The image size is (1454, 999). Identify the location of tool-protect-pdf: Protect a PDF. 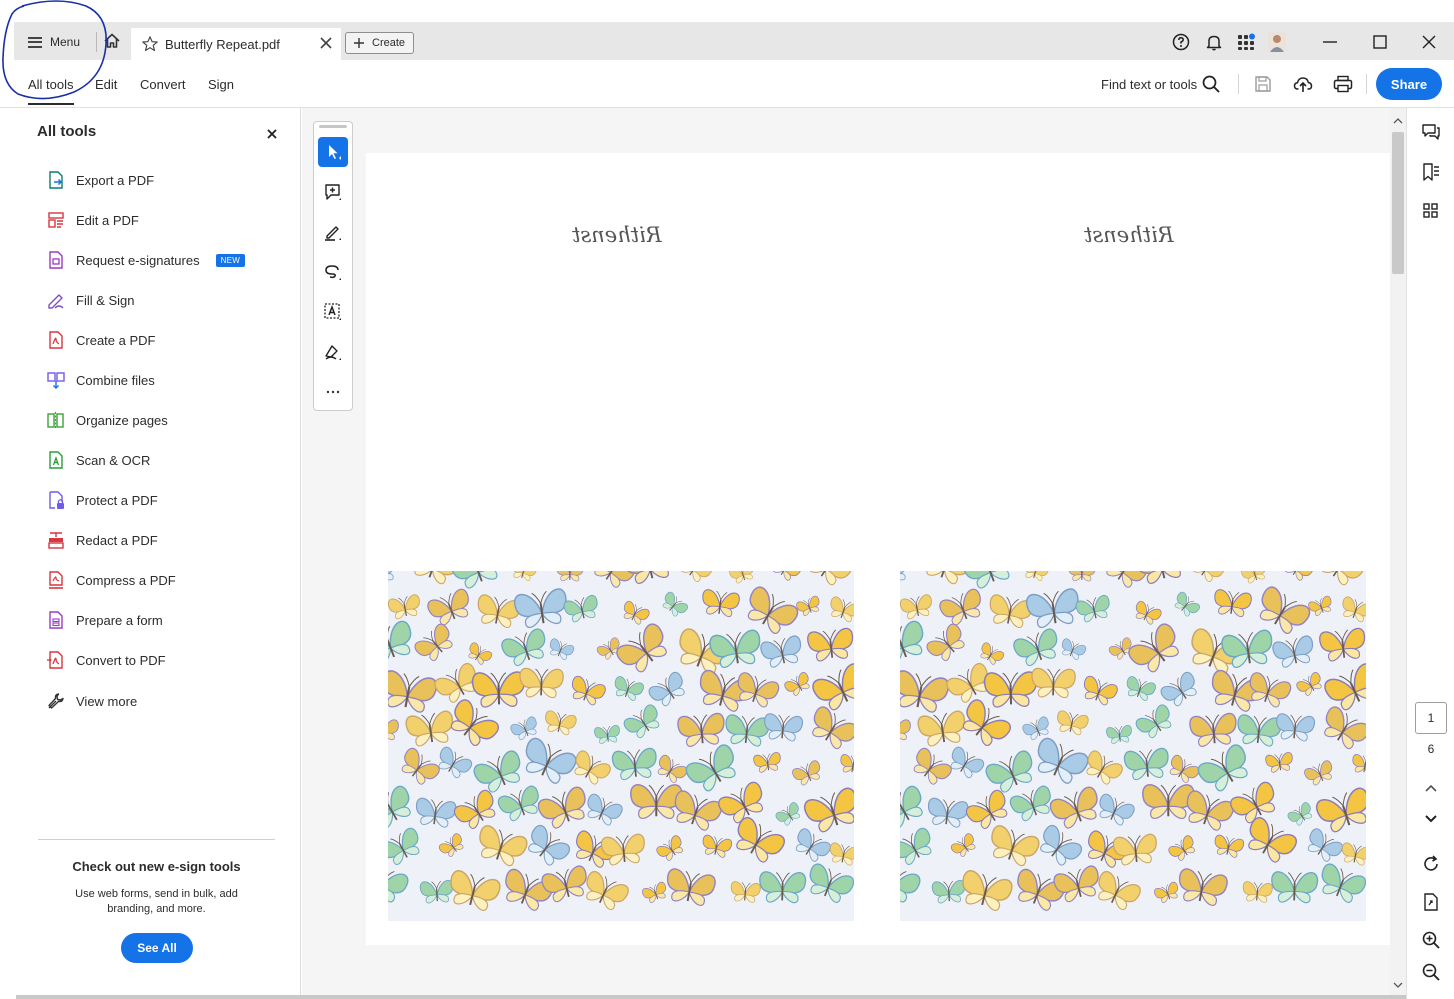
(102, 500).